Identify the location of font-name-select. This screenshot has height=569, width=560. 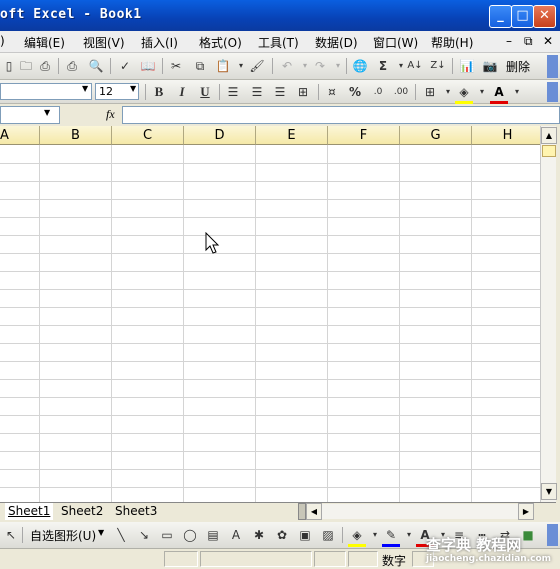
(46, 91).